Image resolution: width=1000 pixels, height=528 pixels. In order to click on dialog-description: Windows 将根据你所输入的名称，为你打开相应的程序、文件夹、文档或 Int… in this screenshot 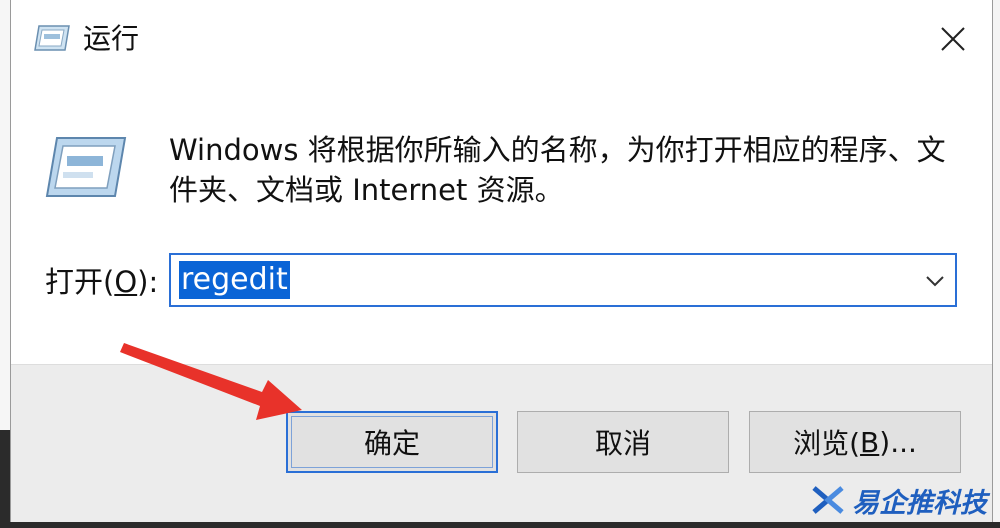, I will do `click(557, 170)`.